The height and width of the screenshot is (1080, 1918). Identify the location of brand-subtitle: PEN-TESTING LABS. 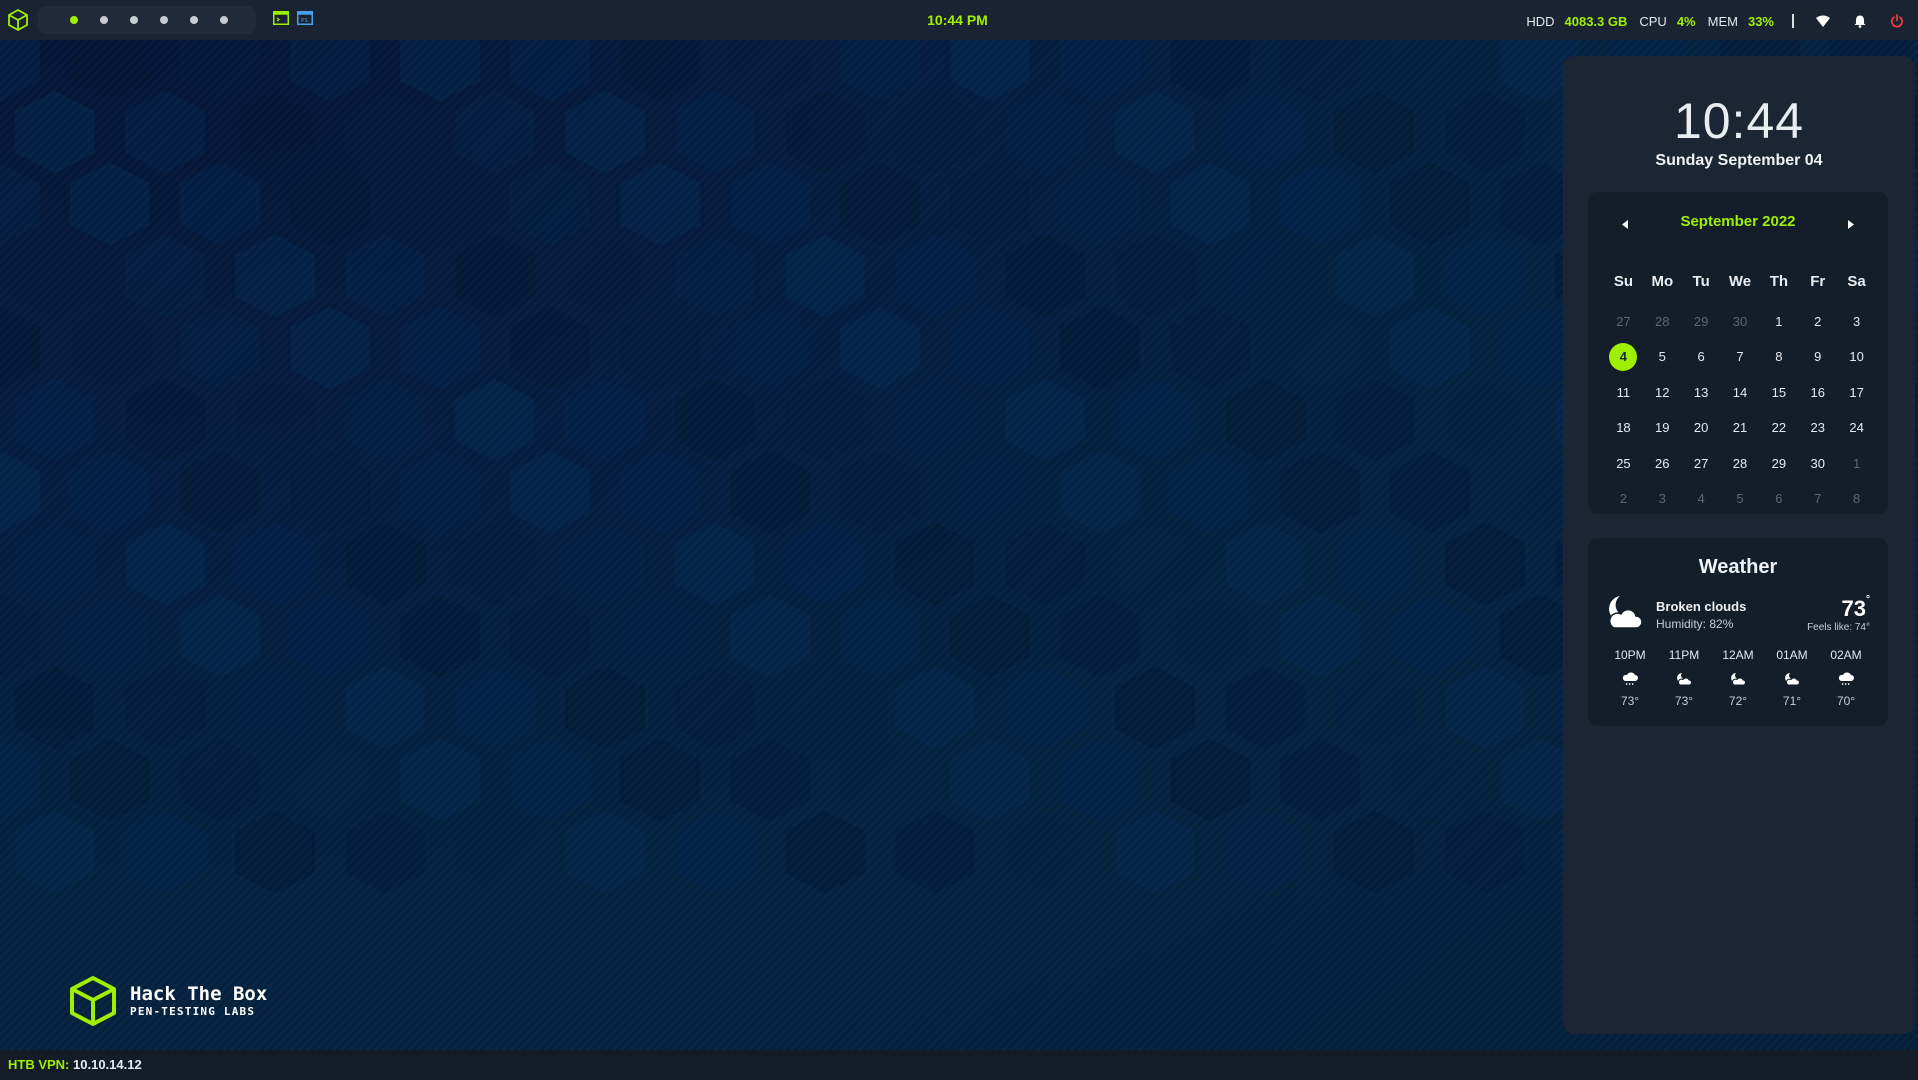
(193, 1011).